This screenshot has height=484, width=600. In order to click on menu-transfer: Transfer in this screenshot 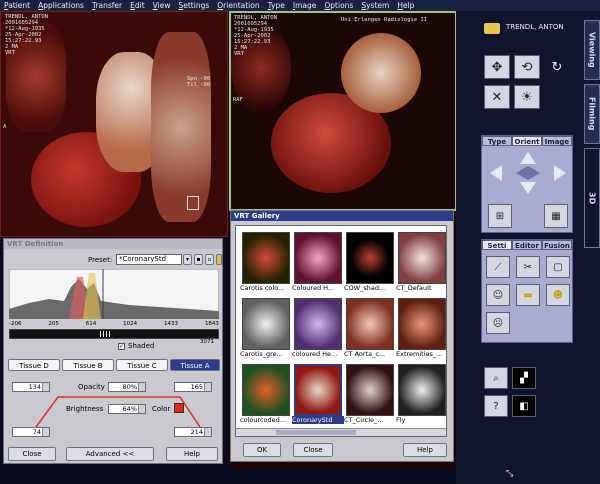, I will do `click(107, 5)`.